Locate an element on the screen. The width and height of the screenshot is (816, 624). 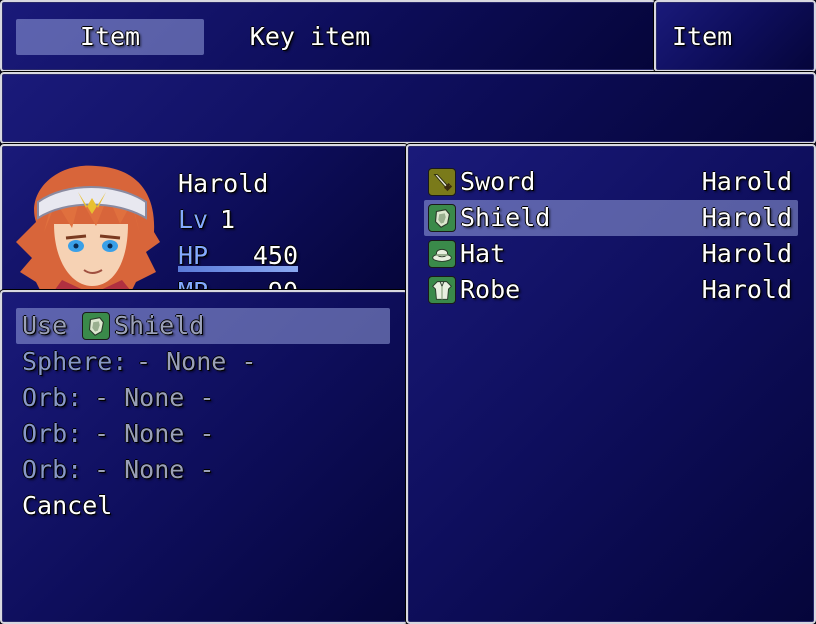
use-label: Use is located at coordinates (44, 326).